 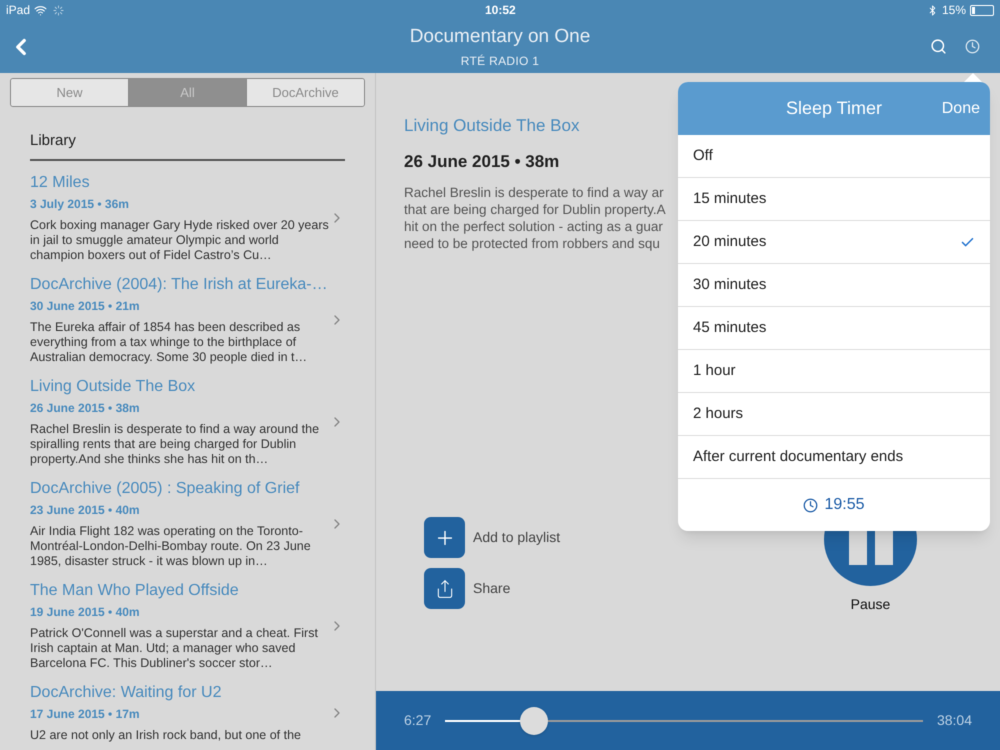 I want to click on episode-title: DocArchive (2005) : Speaking of Grief, so click(x=165, y=489).